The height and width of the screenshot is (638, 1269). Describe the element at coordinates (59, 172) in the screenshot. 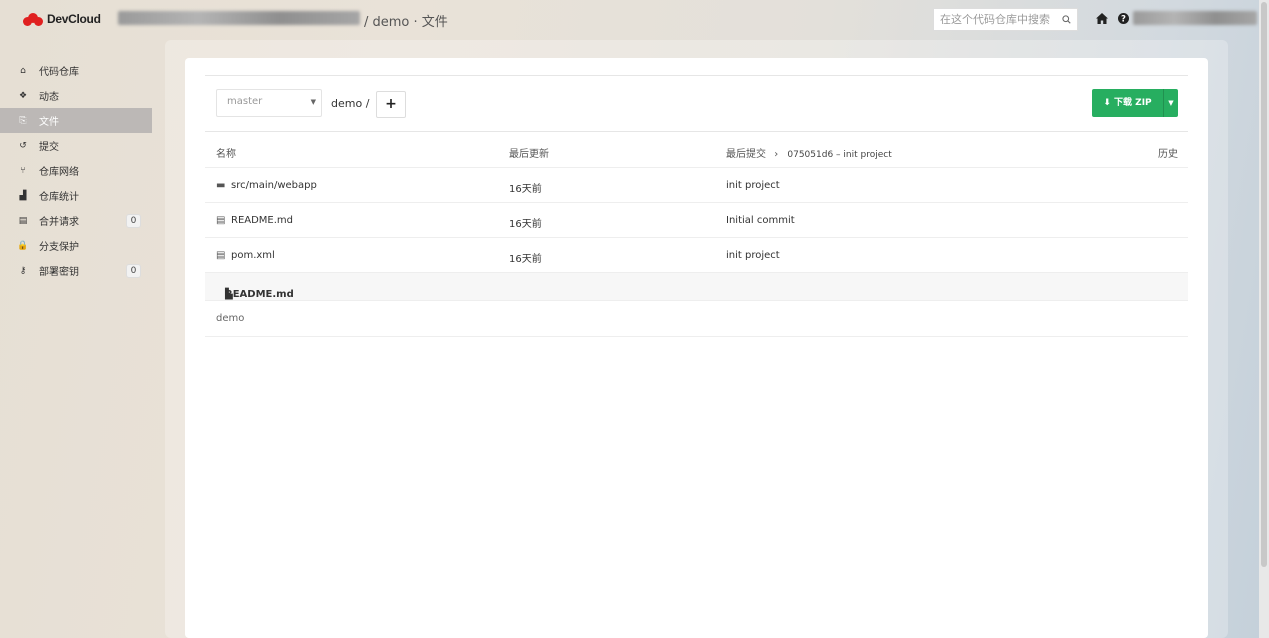

I see `sidebar-item-label: 仓库网络` at that location.